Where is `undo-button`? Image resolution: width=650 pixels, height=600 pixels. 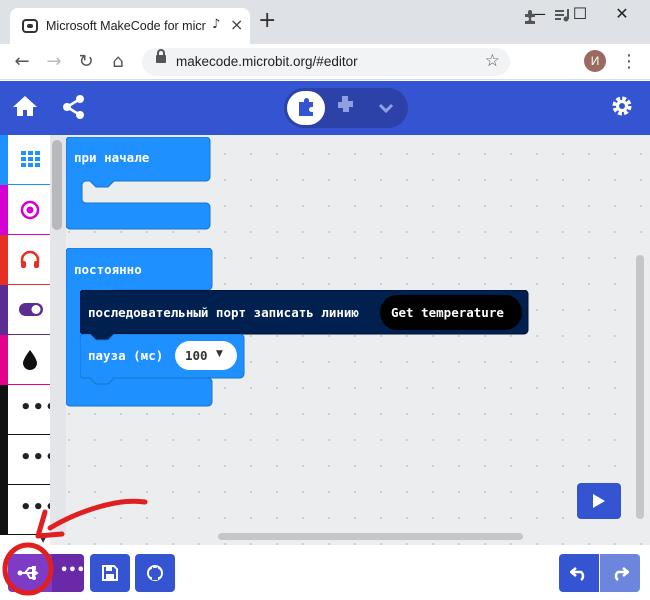
undo-button is located at coordinates (579, 573).